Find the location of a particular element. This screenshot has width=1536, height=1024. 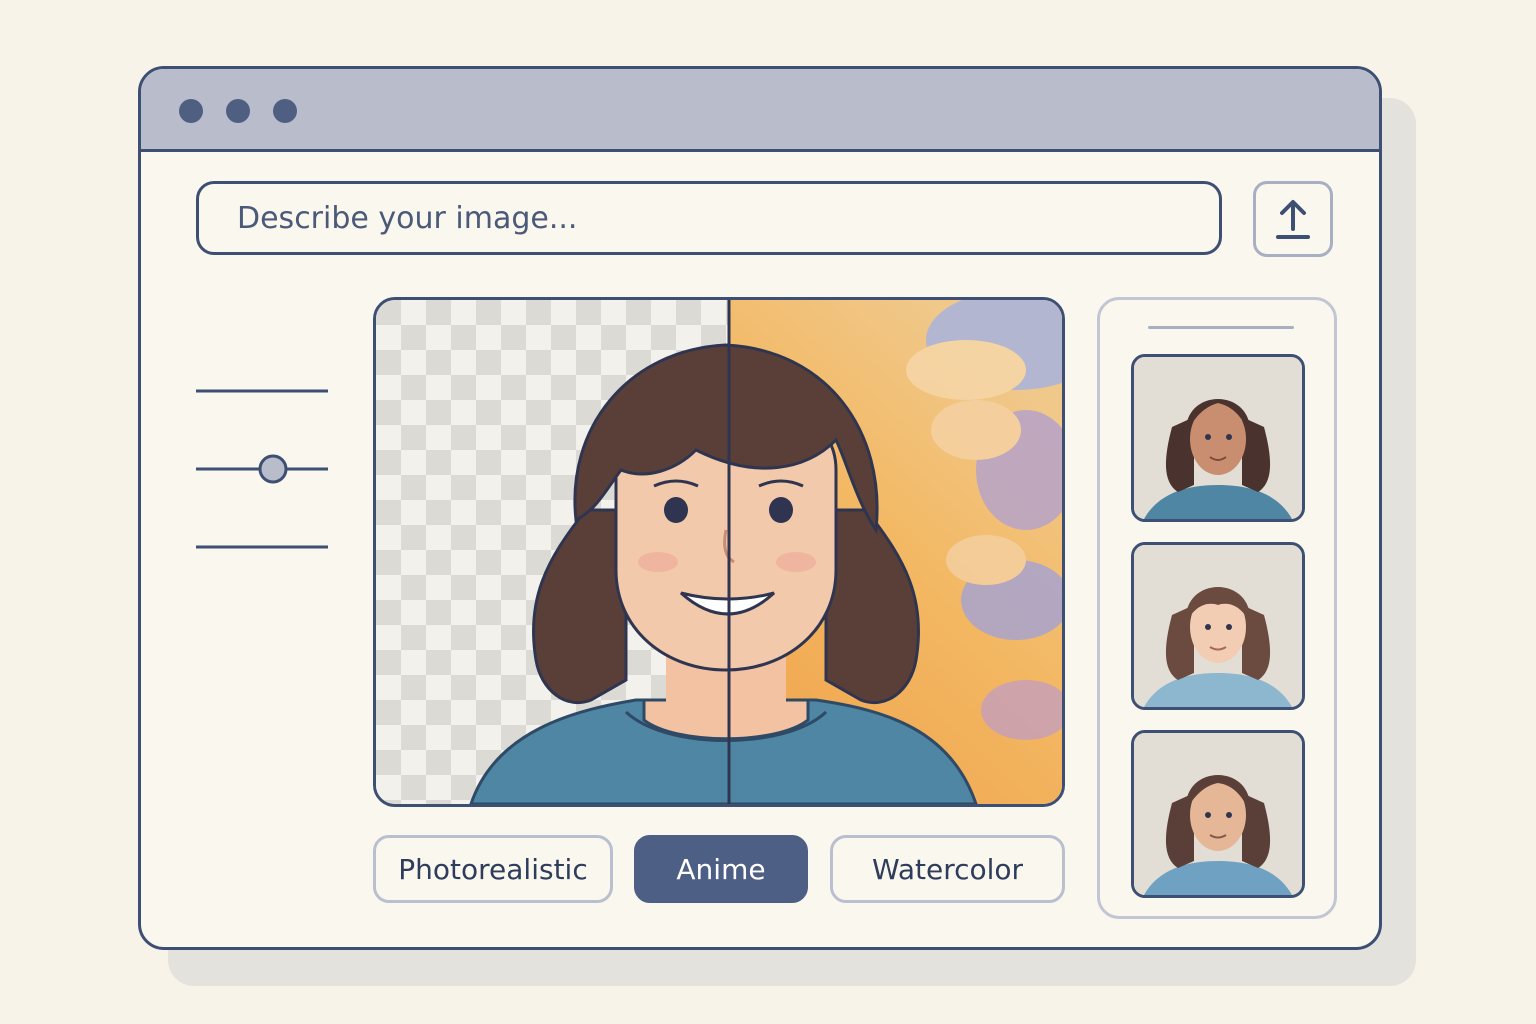

style-option-anime: Anime is located at coordinates (721, 869).